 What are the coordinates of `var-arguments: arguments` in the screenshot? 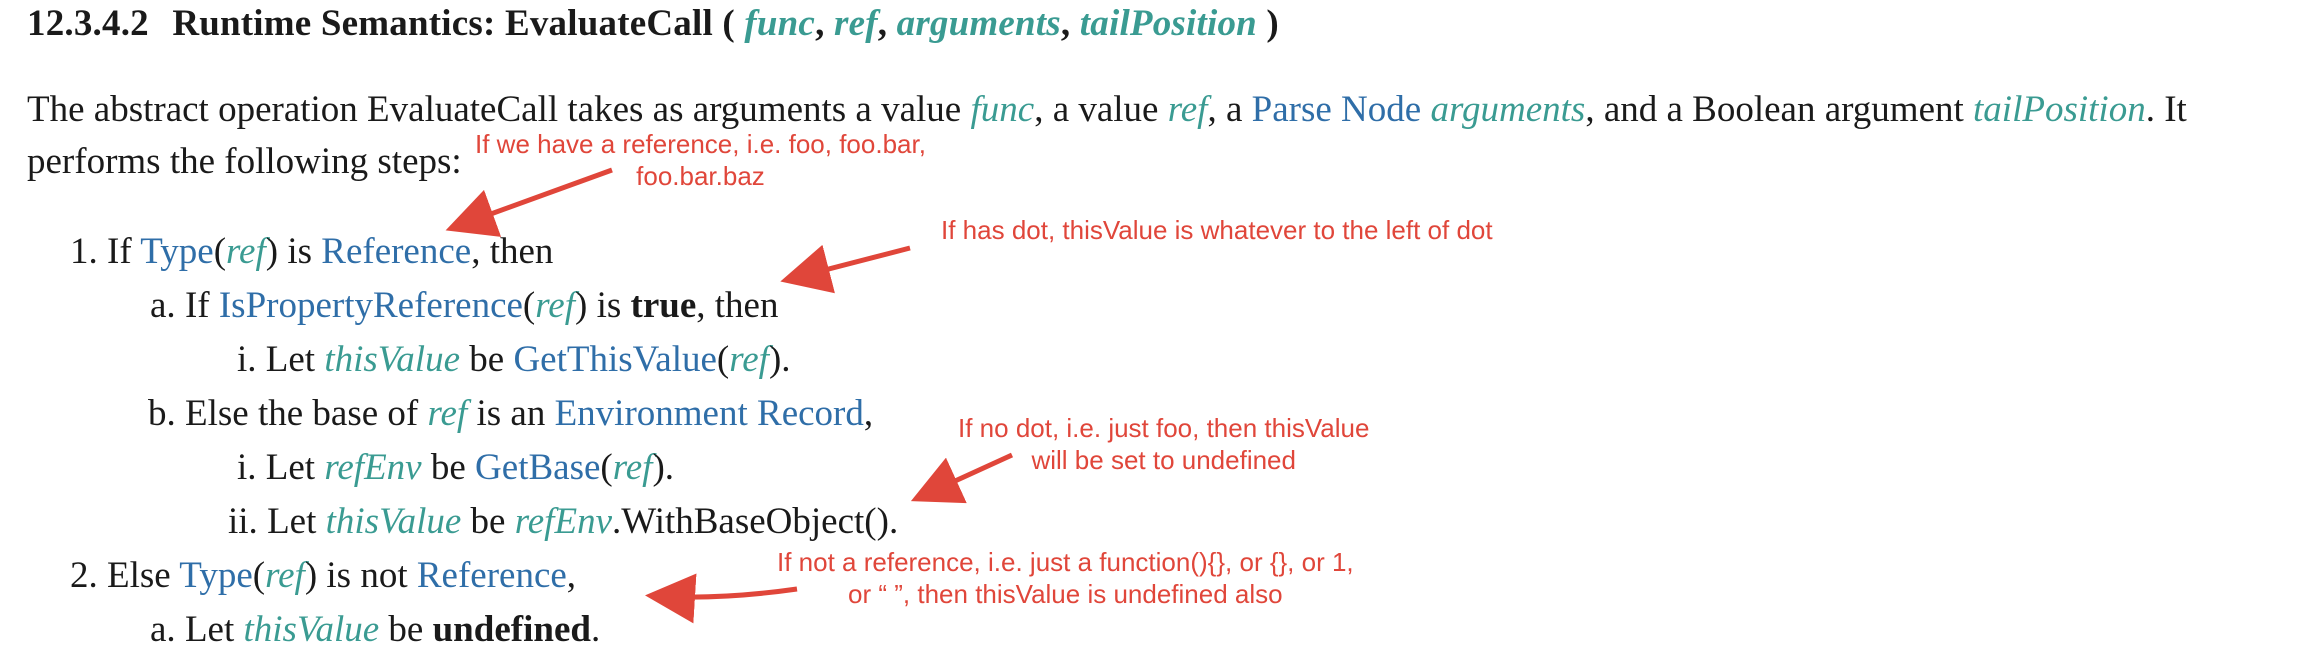 It's located at (1508, 109).